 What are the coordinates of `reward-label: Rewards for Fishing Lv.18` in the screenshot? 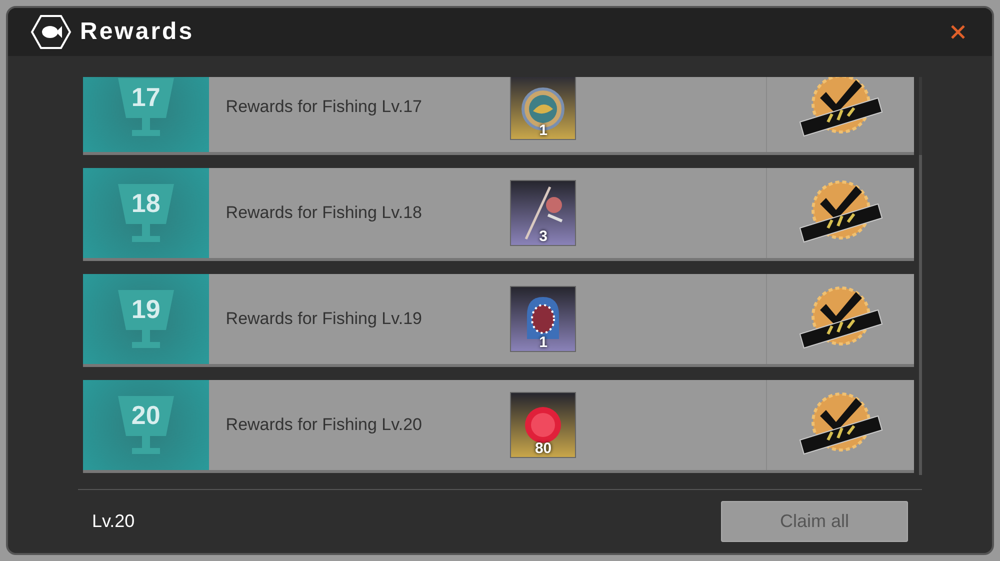 It's located at (325, 213).